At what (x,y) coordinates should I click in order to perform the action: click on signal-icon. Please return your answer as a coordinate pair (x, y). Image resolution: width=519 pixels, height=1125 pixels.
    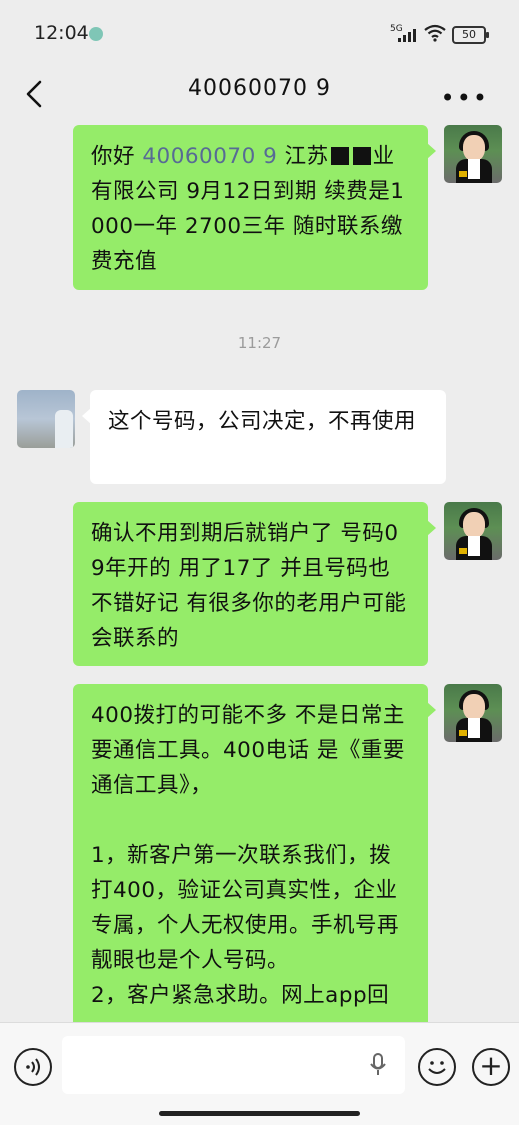
    Looking at the image, I should click on (408, 35).